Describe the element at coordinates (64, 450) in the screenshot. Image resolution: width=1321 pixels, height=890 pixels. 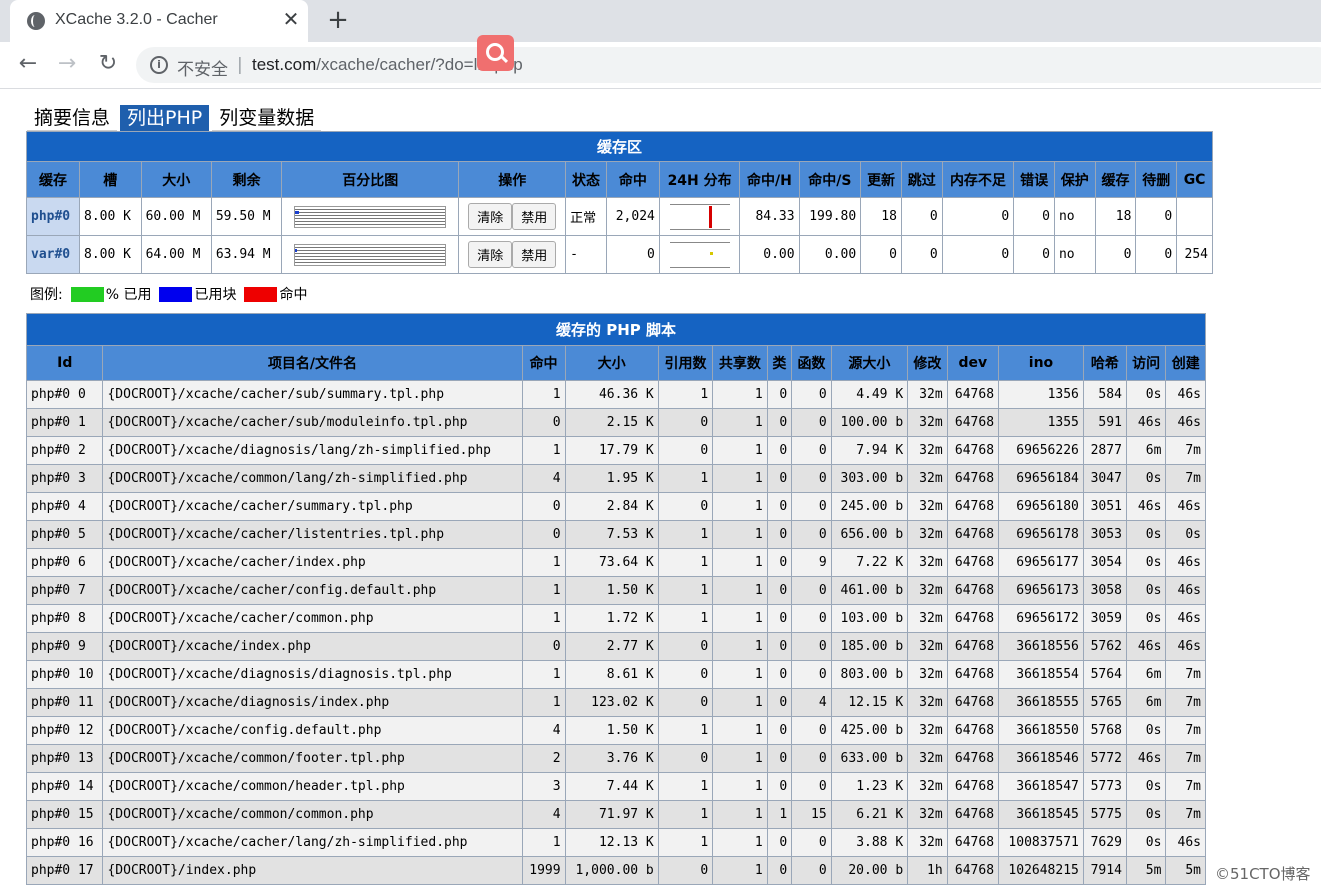
I see `entry-id: php#0 2` at that location.